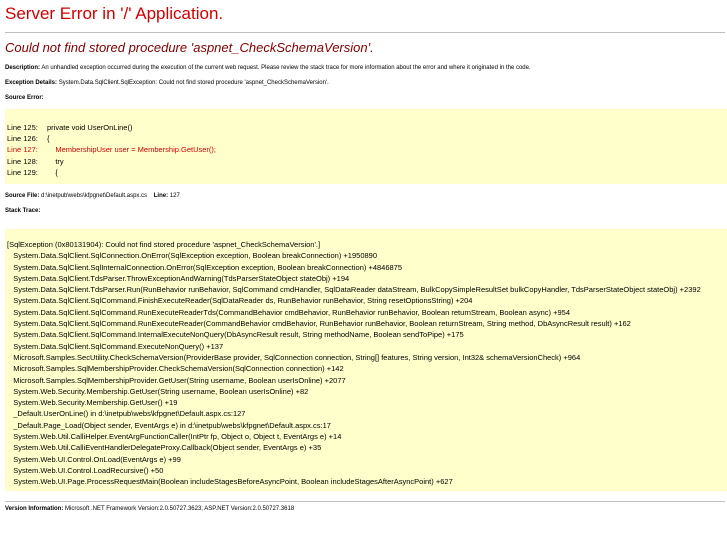 This screenshot has height=545, width=727. What do you see at coordinates (94, 195) in the screenshot?
I see `source-file-path: d:\inetpub\webs\kfpgnet\Default.aspx.cs` at bounding box center [94, 195].